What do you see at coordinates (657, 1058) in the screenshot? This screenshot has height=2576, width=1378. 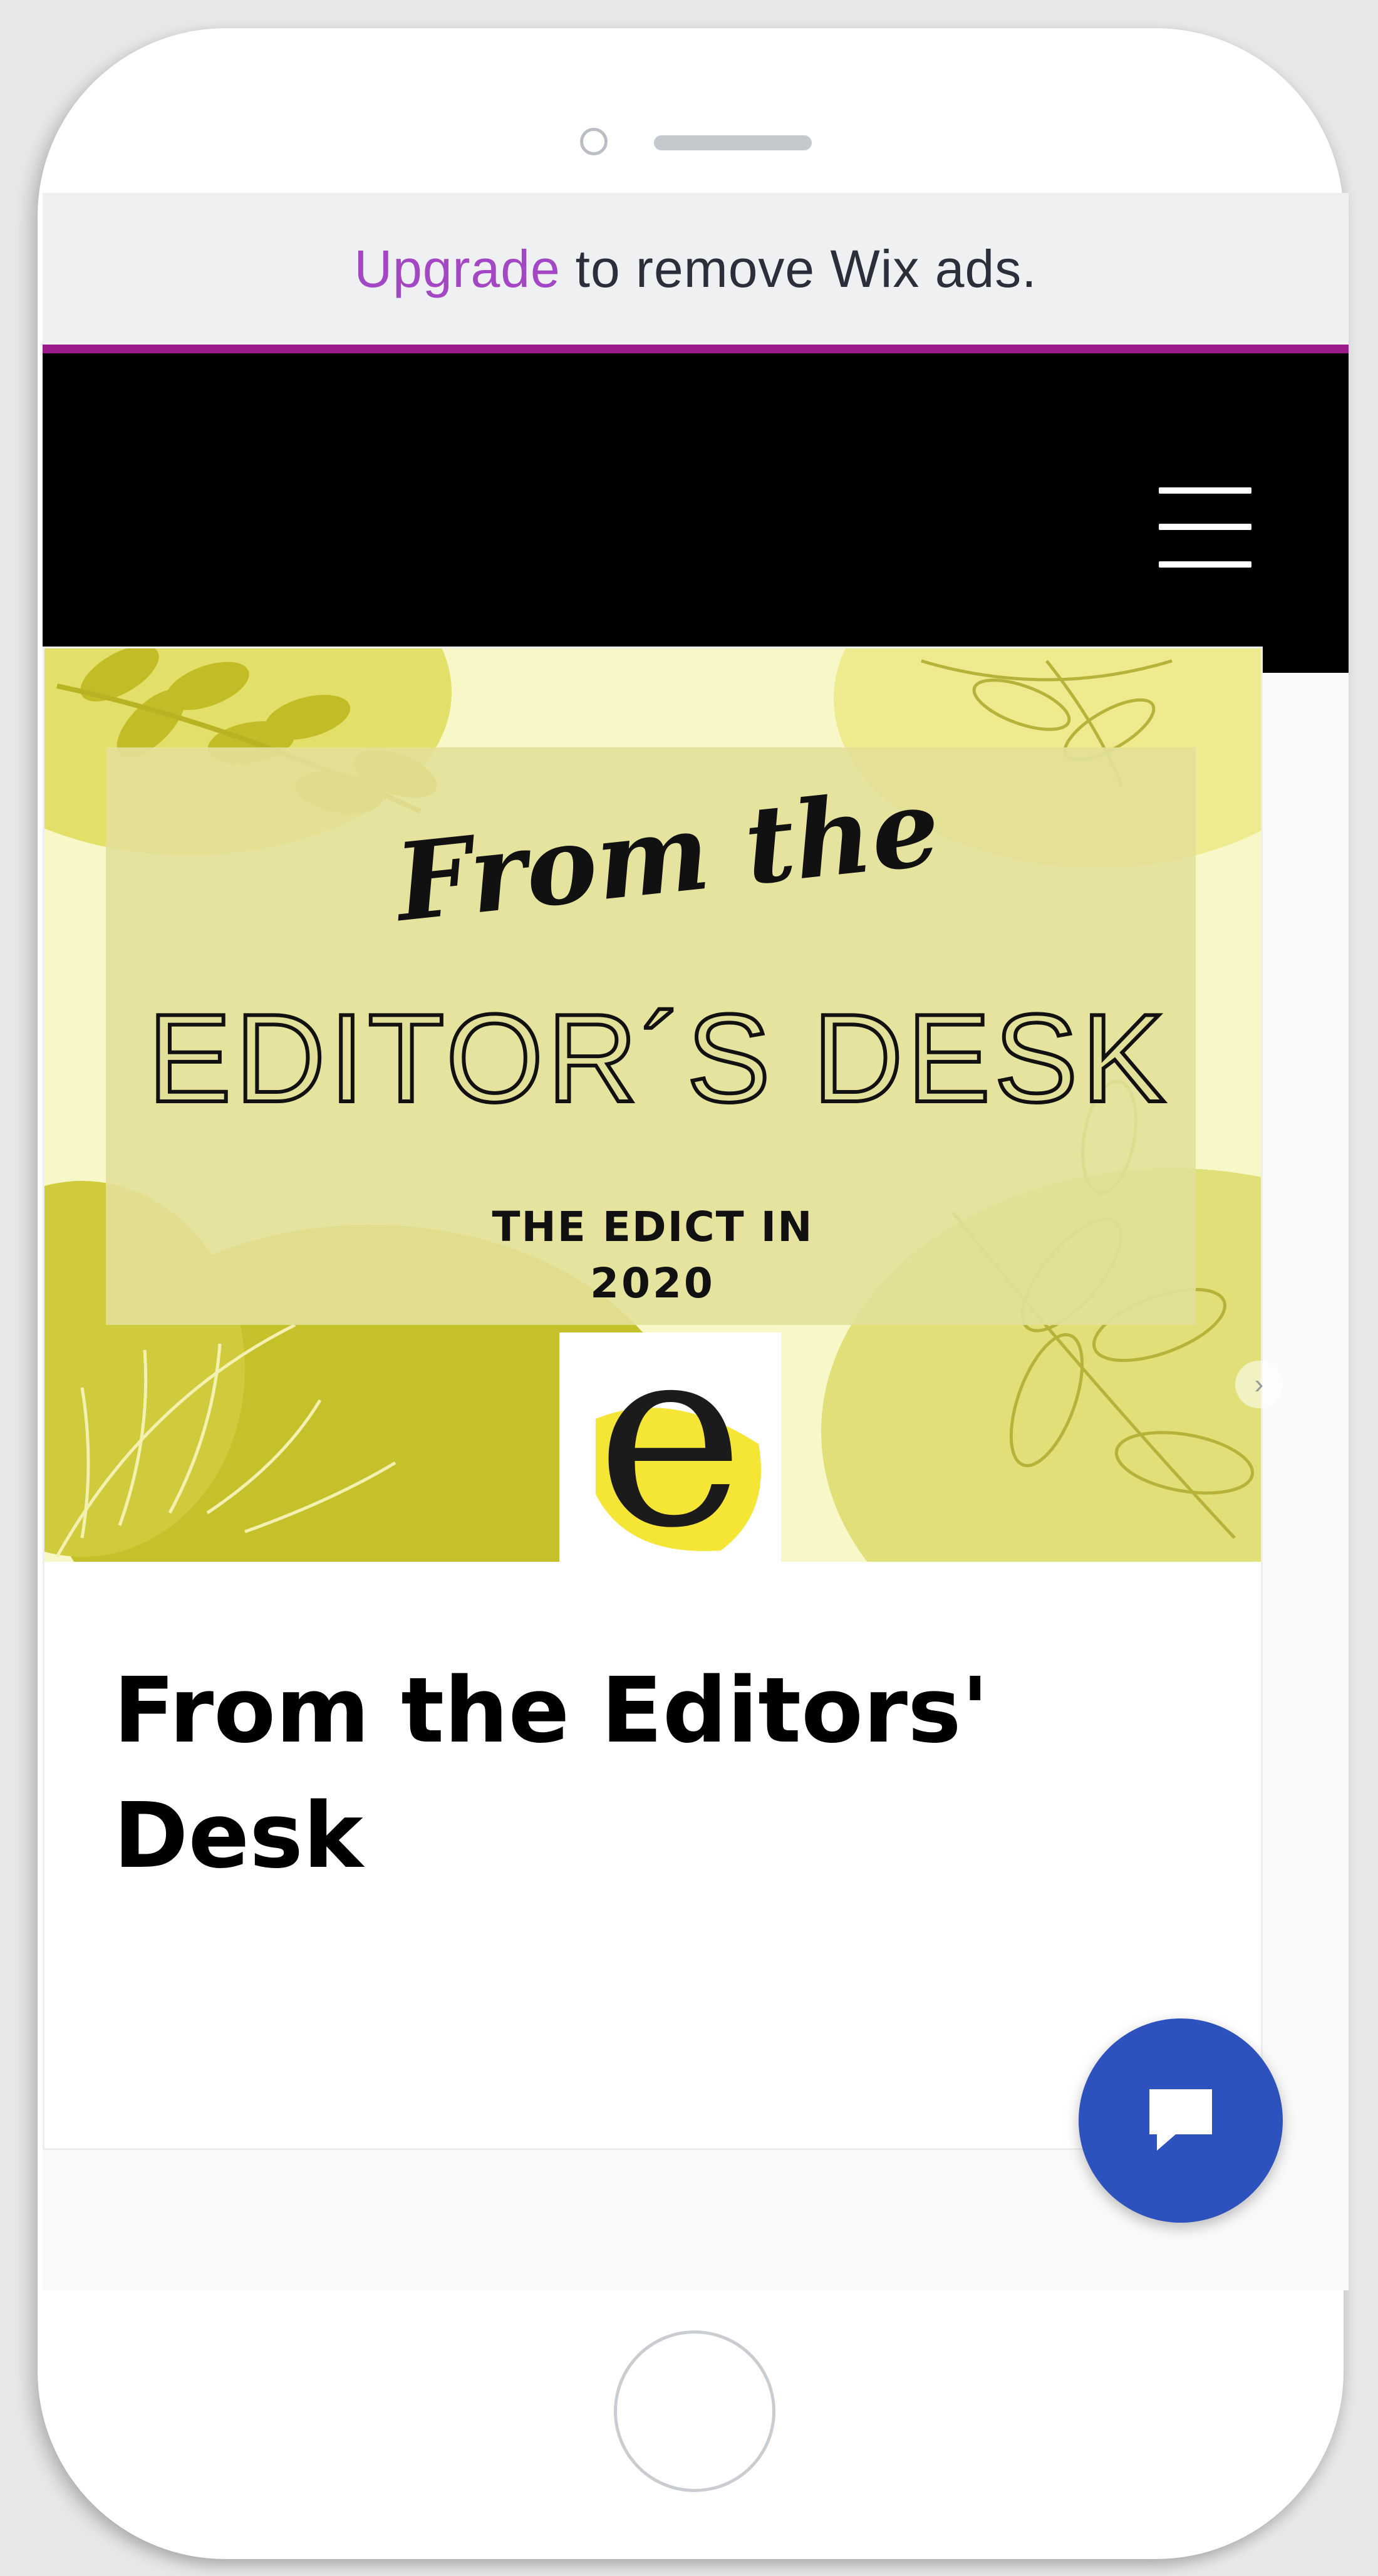 I see `cover-headline: EDITOR´S DESK` at bounding box center [657, 1058].